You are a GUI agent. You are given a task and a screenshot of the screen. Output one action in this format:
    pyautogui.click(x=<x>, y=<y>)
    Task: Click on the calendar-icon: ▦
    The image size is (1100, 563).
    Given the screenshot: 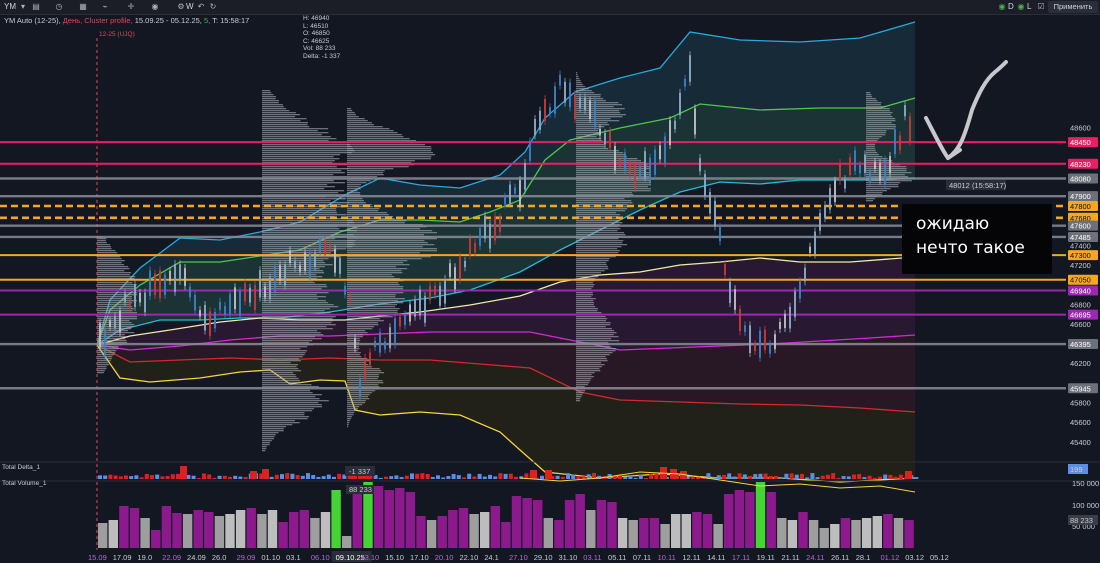 What is the action you would take?
    pyautogui.click(x=83, y=7)
    